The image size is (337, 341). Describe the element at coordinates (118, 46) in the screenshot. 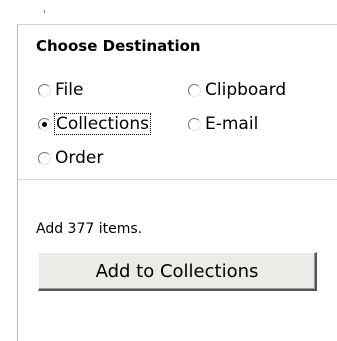

I see `panel-title: Choose Destination` at that location.